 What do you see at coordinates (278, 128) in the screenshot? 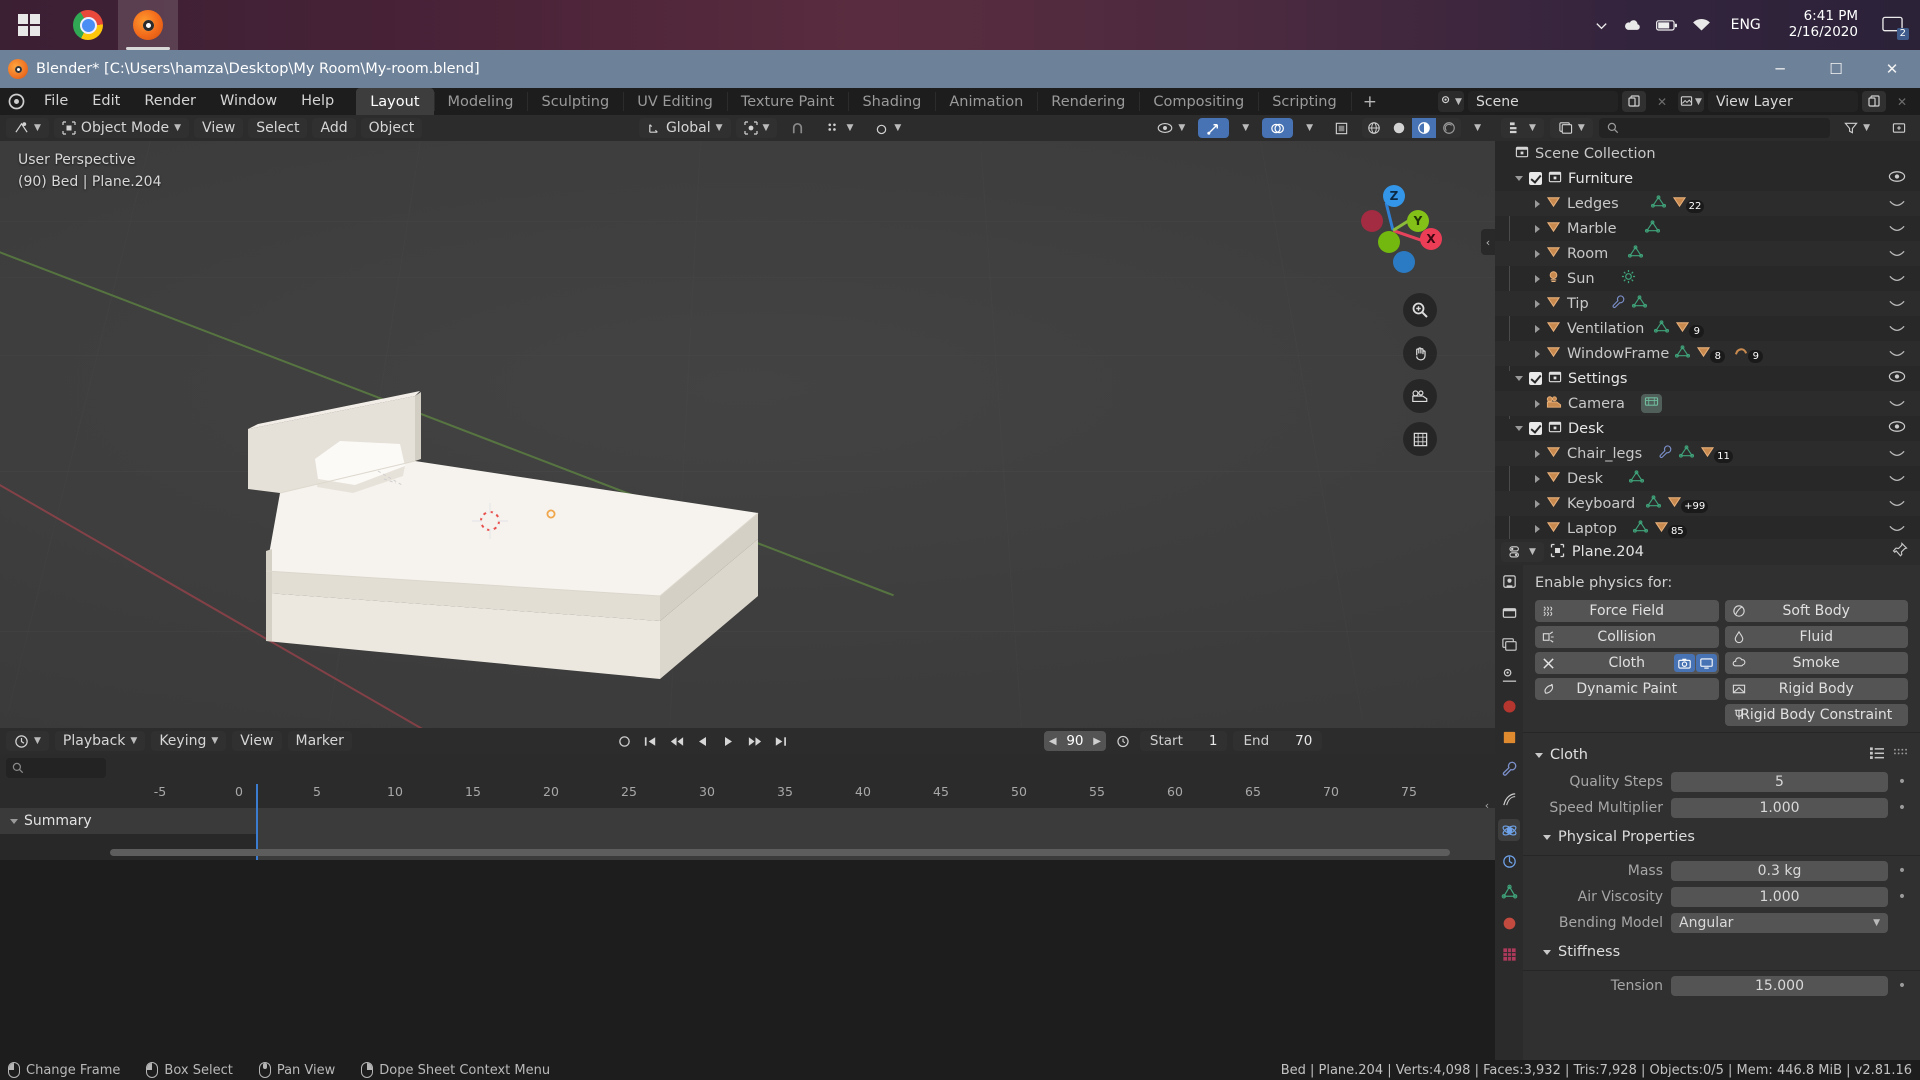
I see `viewport-menu-select: Select` at bounding box center [278, 128].